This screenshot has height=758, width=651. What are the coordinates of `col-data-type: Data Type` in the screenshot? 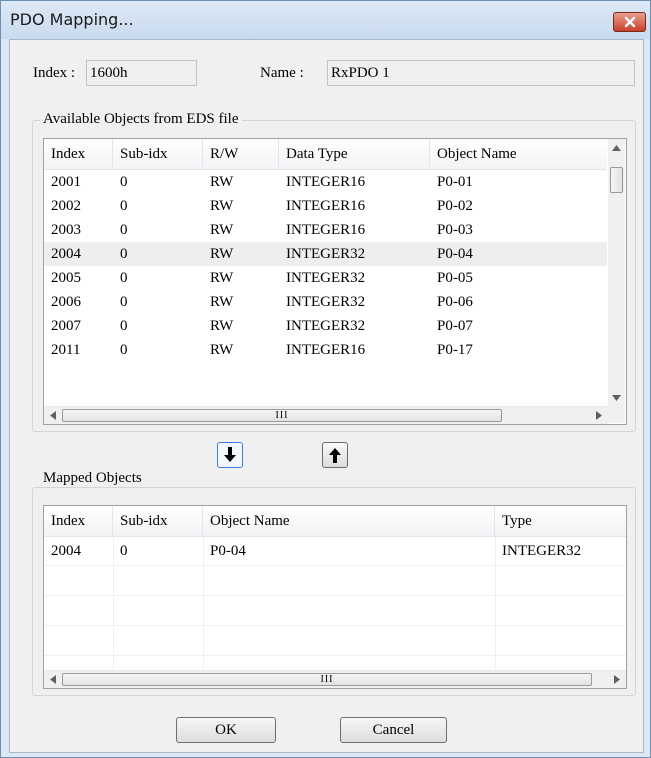 It's located at (354, 154).